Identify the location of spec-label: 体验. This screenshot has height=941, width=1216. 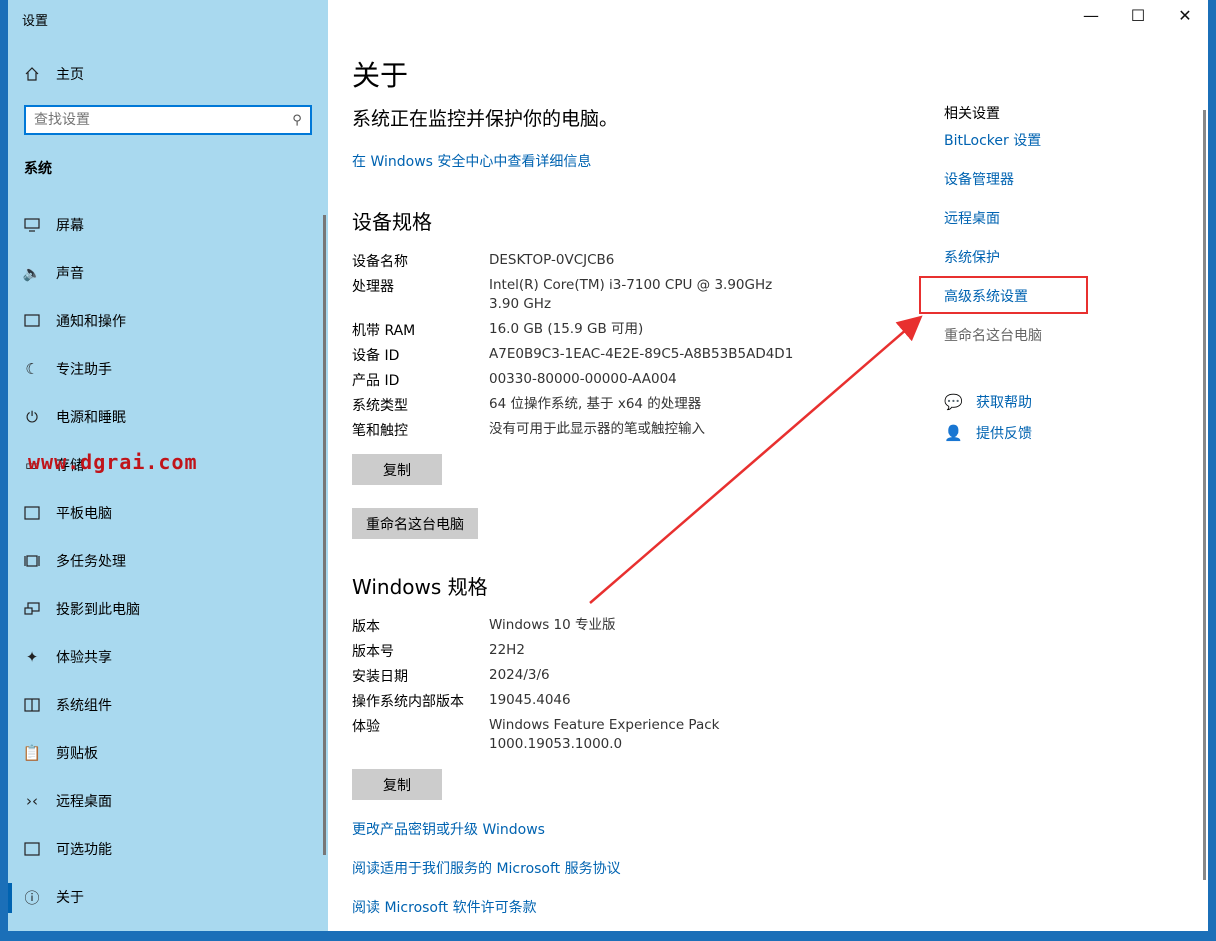
(366, 727).